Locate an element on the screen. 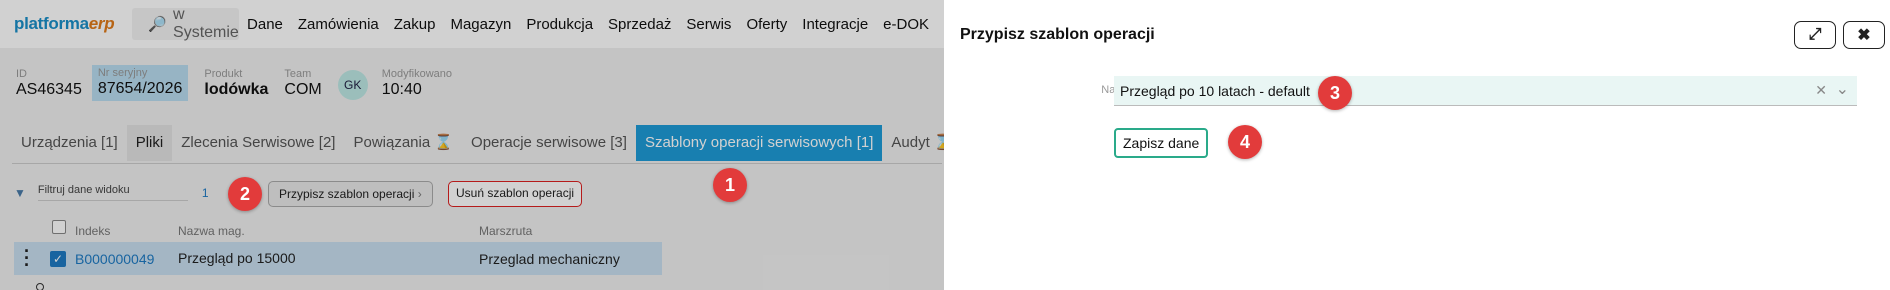  radio-icon is located at coordinates (40, 286).